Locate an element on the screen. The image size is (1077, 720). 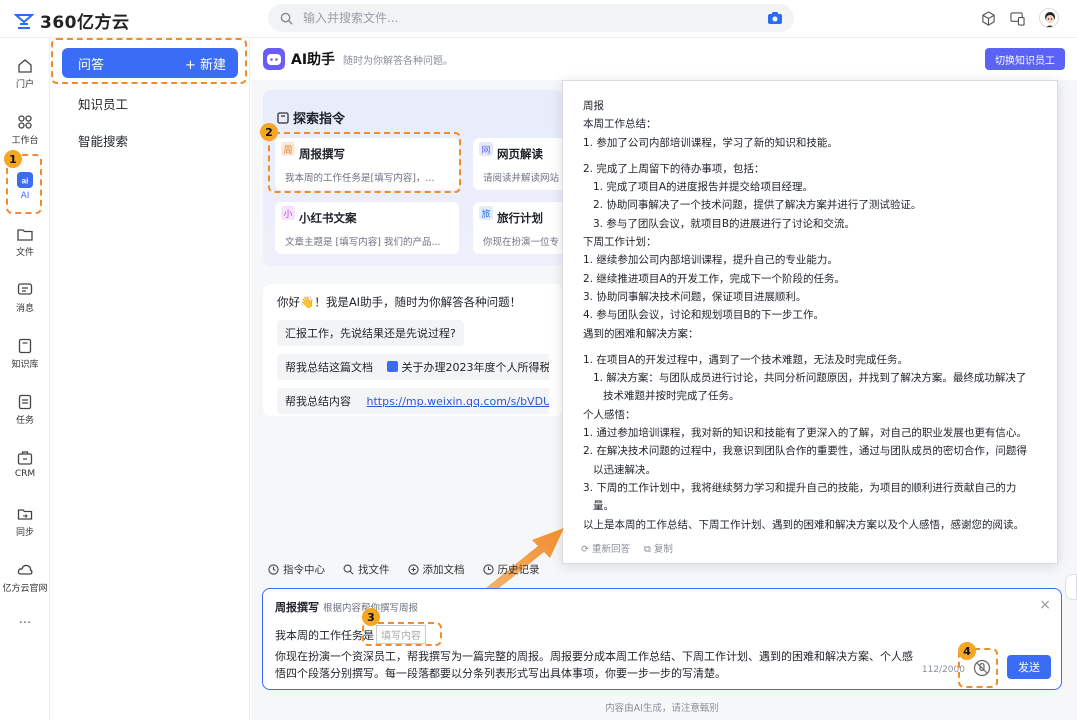
nav-item-crm: CRM is located at coordinates (25, 464).